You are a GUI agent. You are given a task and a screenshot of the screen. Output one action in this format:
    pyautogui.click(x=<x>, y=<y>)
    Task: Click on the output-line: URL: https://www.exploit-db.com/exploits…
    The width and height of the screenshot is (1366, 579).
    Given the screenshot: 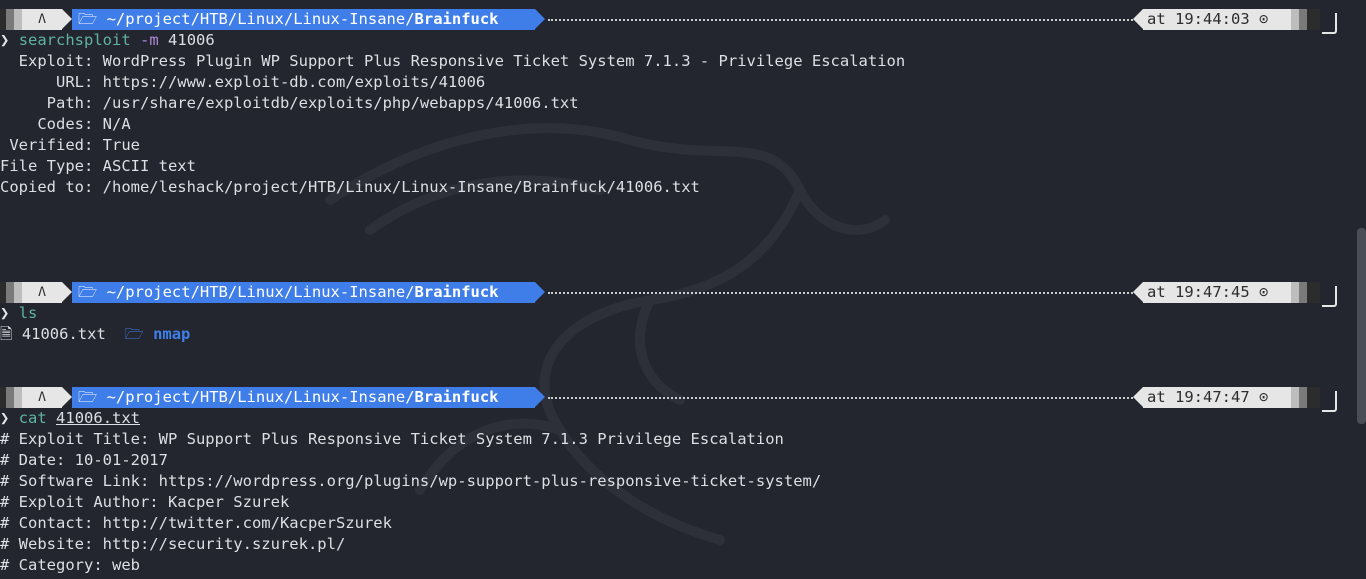 What is the action you would take?
    pyautogui.click(x=243, y=82)
    